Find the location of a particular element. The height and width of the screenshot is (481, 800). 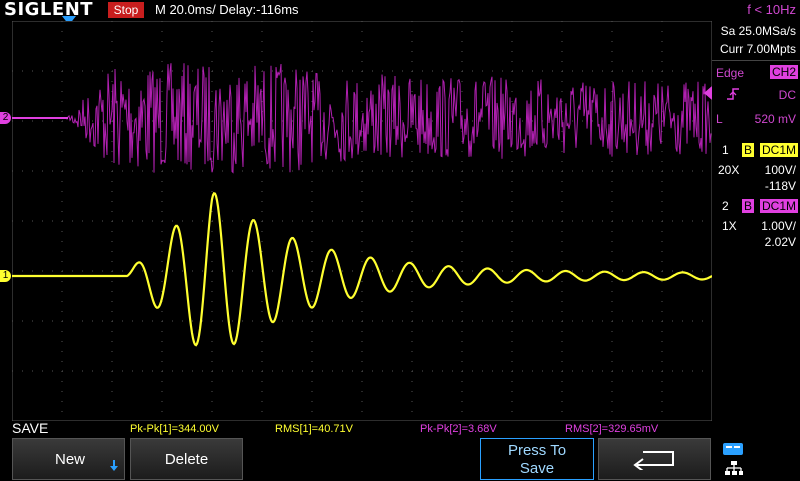

measurement-rms-ch1: RMS[1]=40.71V is located at coordinates (314, 429).